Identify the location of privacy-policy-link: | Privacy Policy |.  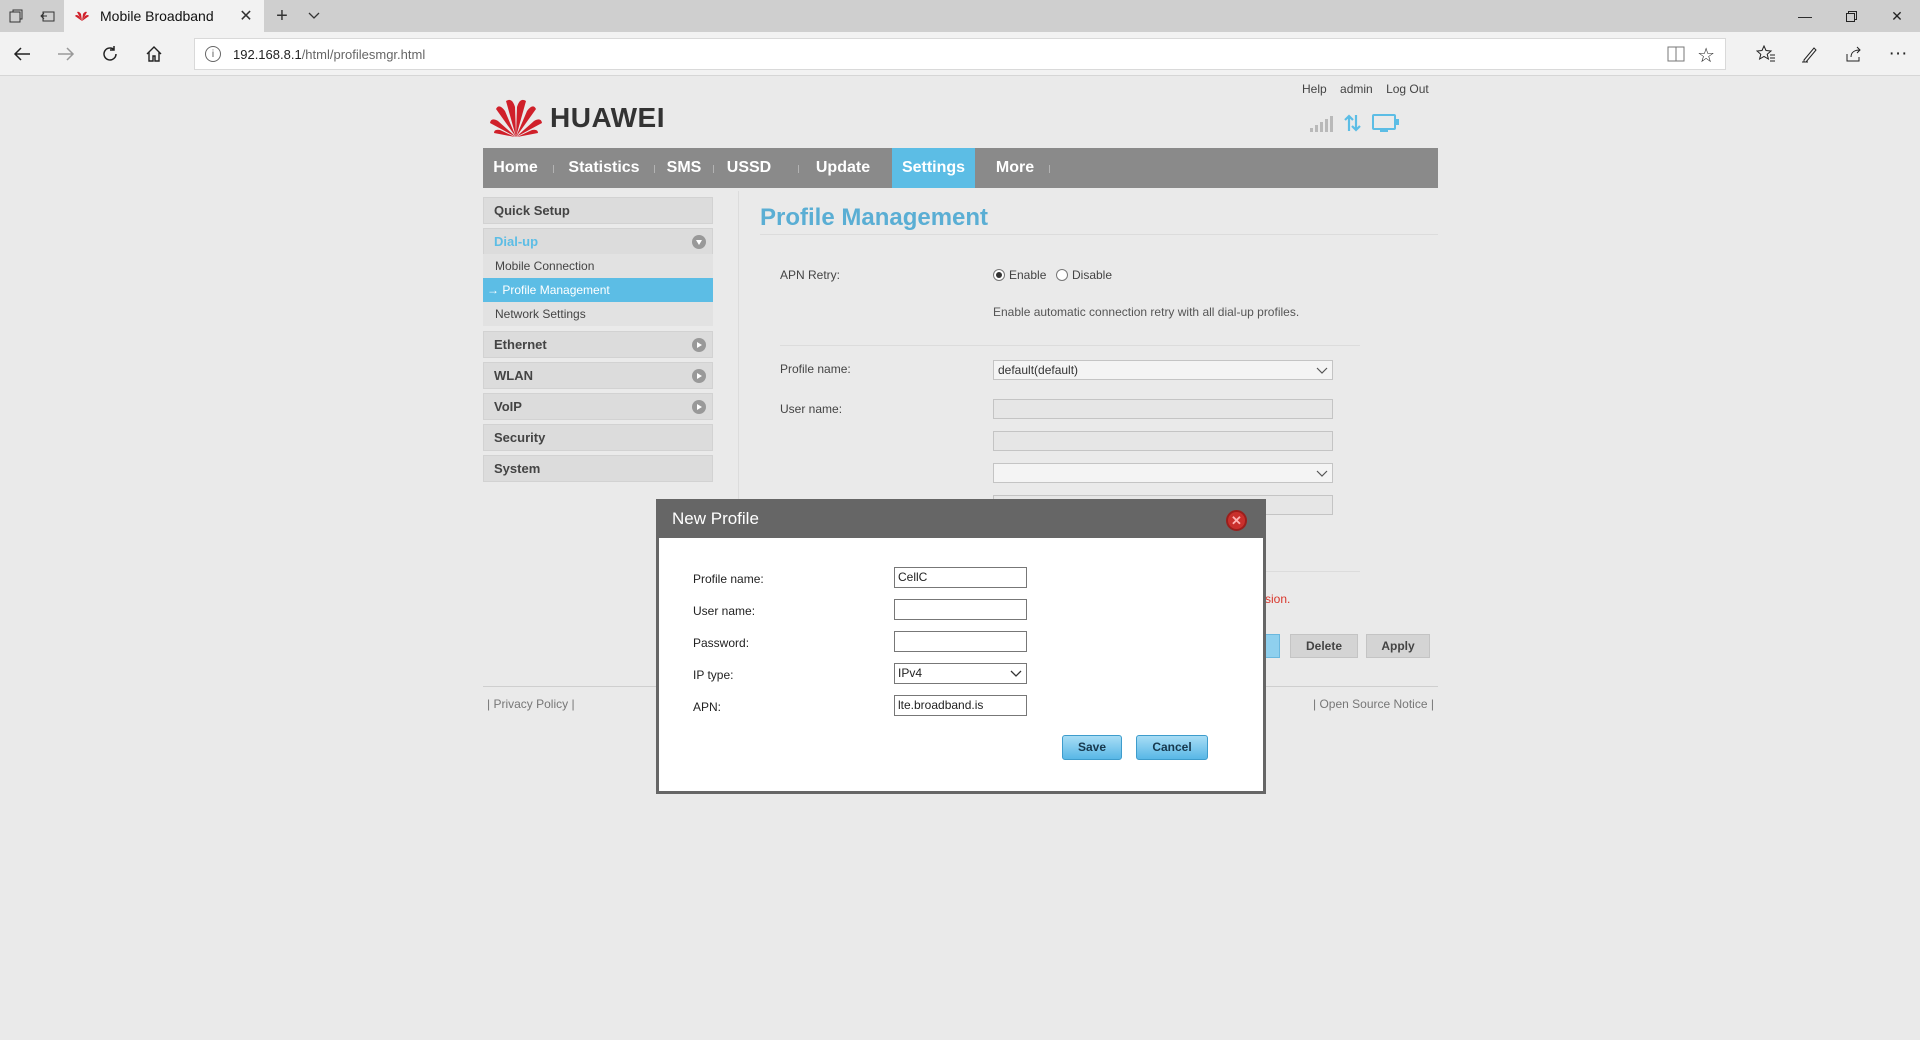
(531, 704).